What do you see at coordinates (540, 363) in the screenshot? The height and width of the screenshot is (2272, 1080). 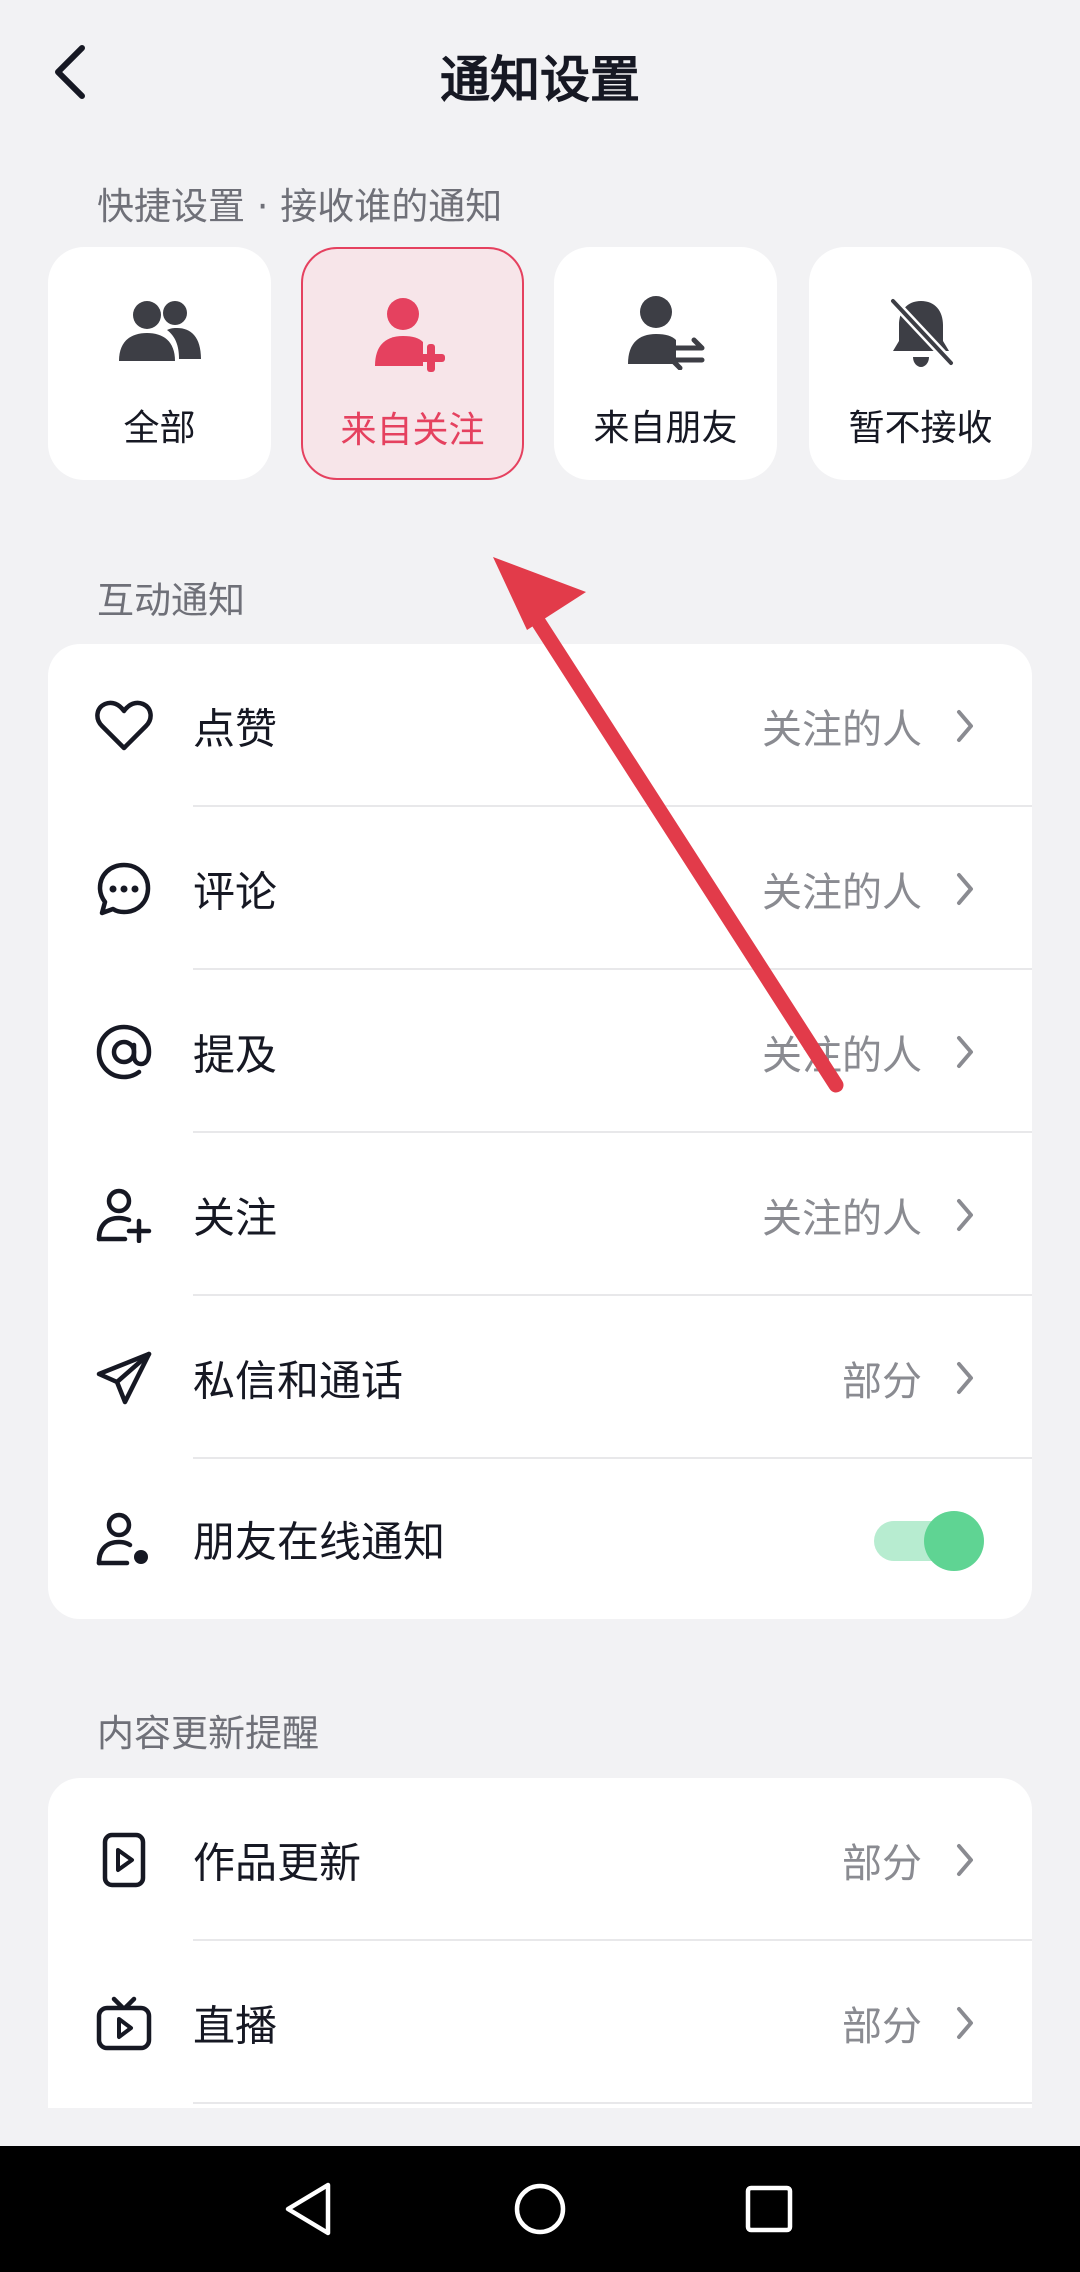 I see `quick-settings: 全部 来自关注 来自朋友 暂不接收` at bounding box center [540, 363].